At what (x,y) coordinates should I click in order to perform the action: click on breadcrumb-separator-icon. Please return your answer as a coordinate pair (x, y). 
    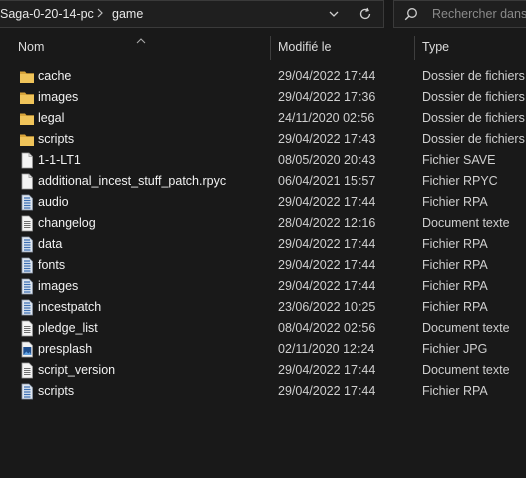
    Looking at the image, I should click on (101, 14).